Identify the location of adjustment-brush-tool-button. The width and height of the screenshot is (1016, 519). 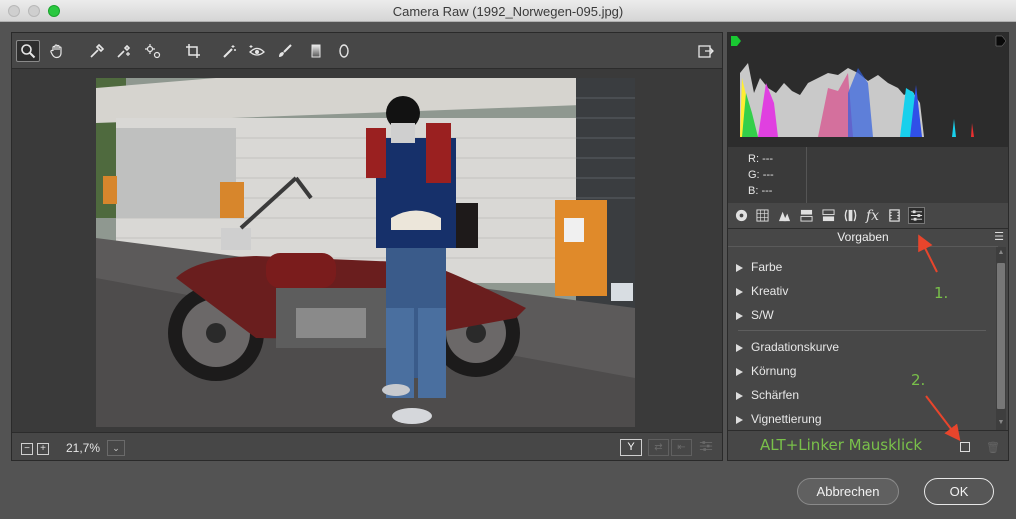
(285, 51).